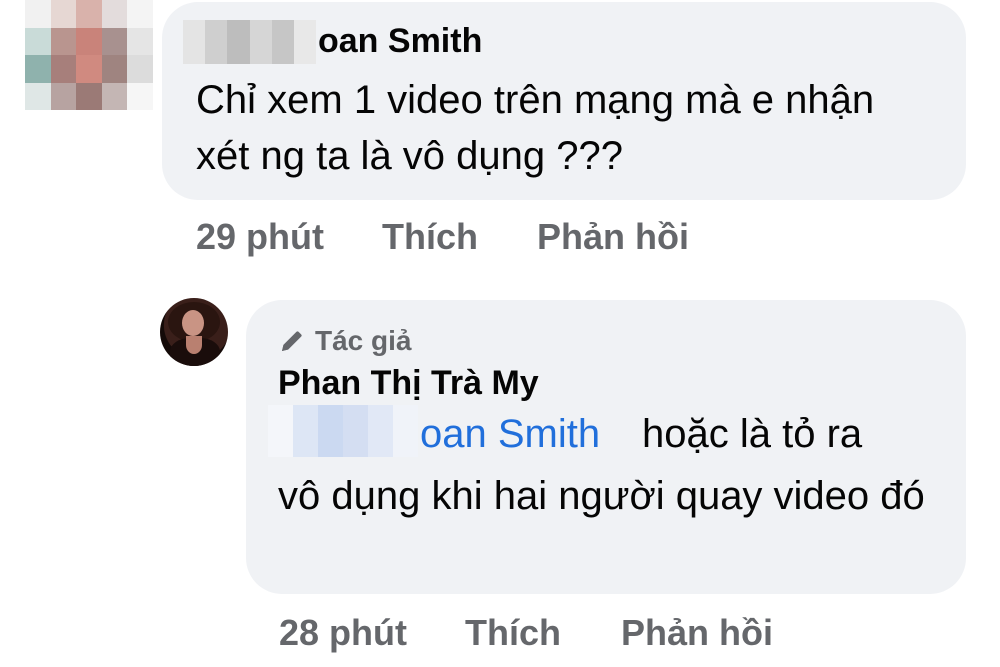 Image resolution: width=1000 pixels, height=667 pixels. What do you see at coordinates (292, 341) in the screenshot?
I see `pencil-icon` at bounding box center [292, 341].